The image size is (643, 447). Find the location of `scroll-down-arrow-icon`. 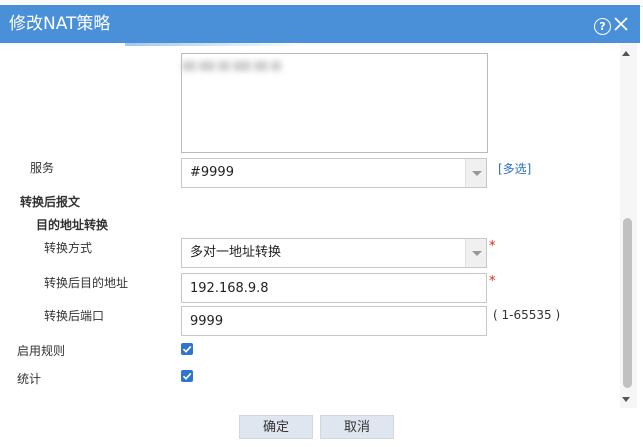

scroll-down-arrow-icon is located at coordinates (626, 399).